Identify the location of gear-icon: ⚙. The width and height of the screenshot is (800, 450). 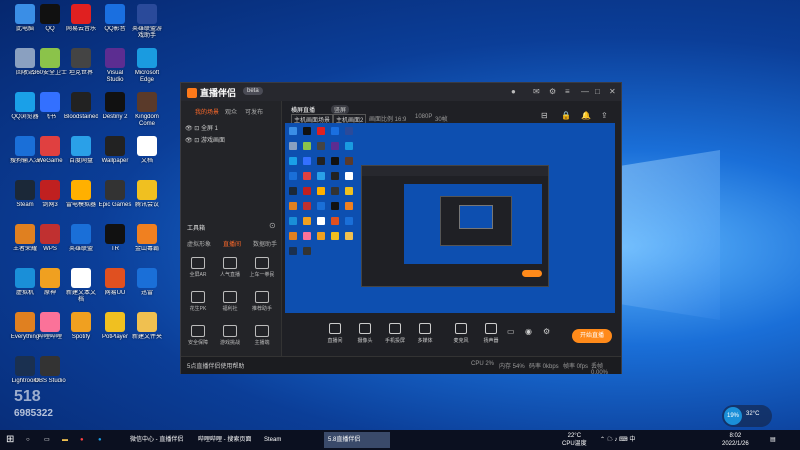
(546, 331).